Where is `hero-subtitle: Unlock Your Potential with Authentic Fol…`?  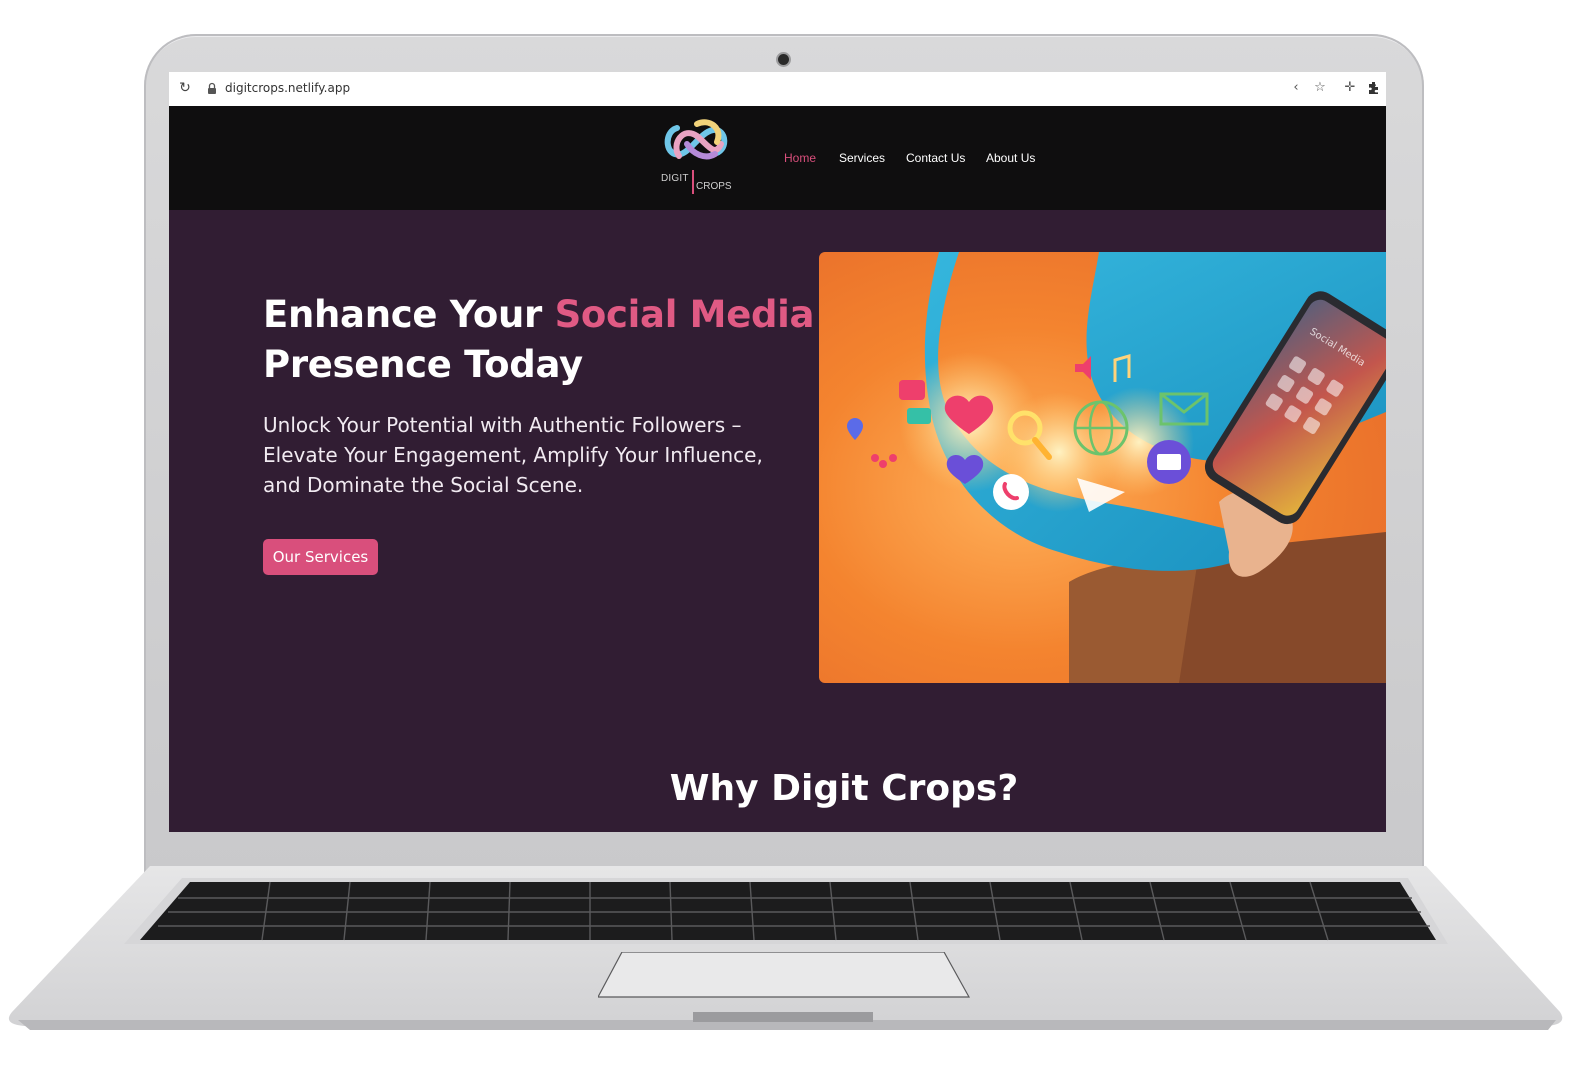 hero-subtitle: Unlock Your Potential with Authentic Fol… is located at coordinates (513, 455).